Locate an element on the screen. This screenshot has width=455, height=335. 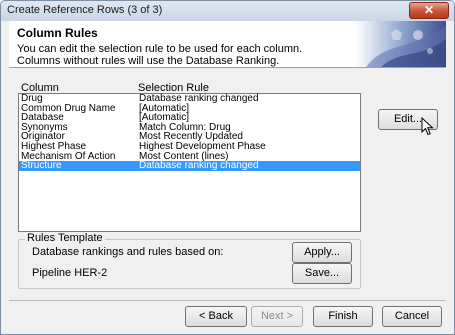
back-button: < Back is located at coordinates (216, 316).